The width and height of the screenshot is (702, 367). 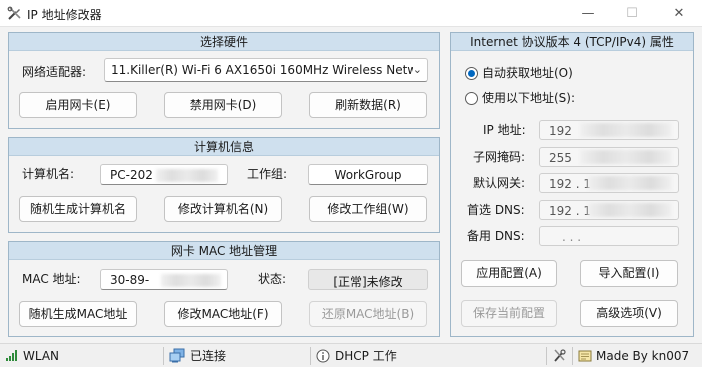 What do you see at coordinates (417, 69) in the screenshot?
I see `chevron-down-icon: ⌄` at bounding box center [417, 69].